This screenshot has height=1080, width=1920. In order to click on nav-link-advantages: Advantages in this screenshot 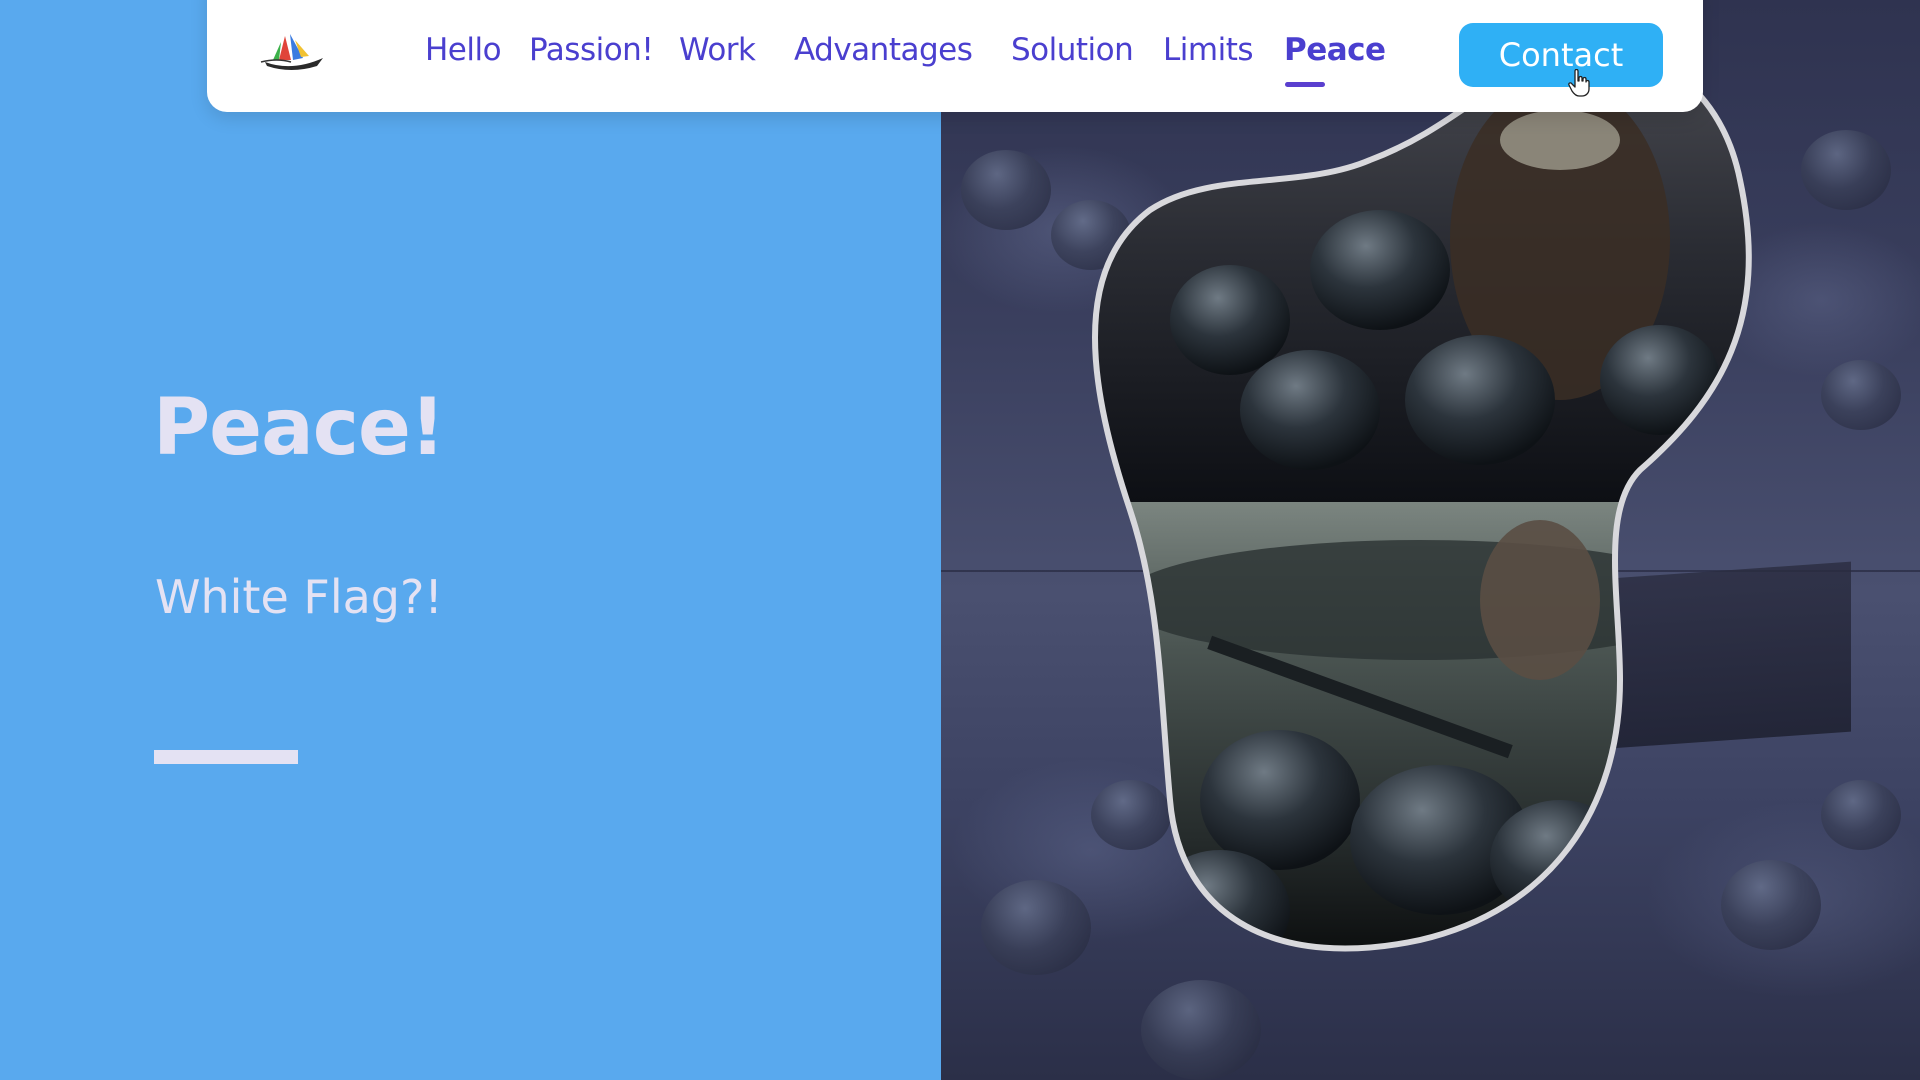, I will do `click(883, 50)`.